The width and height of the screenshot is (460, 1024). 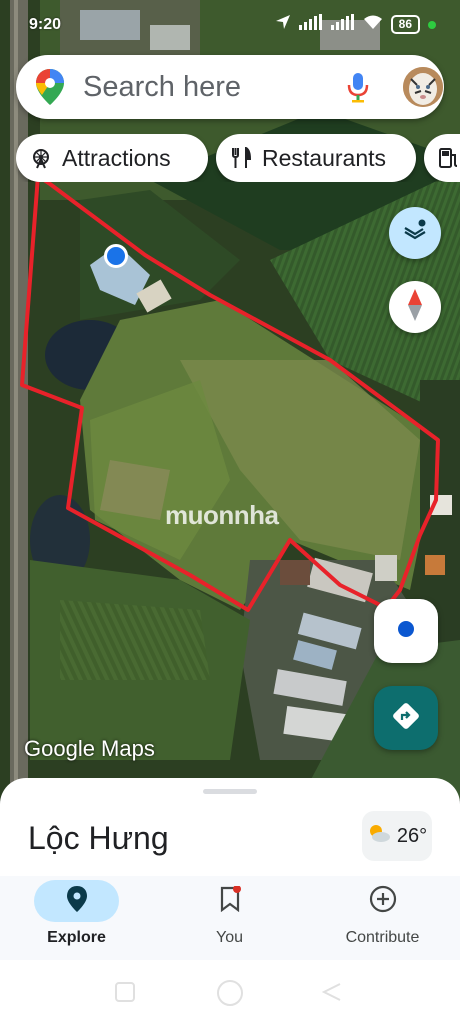 I want to click on directions-button, so click(x=406, y=718).